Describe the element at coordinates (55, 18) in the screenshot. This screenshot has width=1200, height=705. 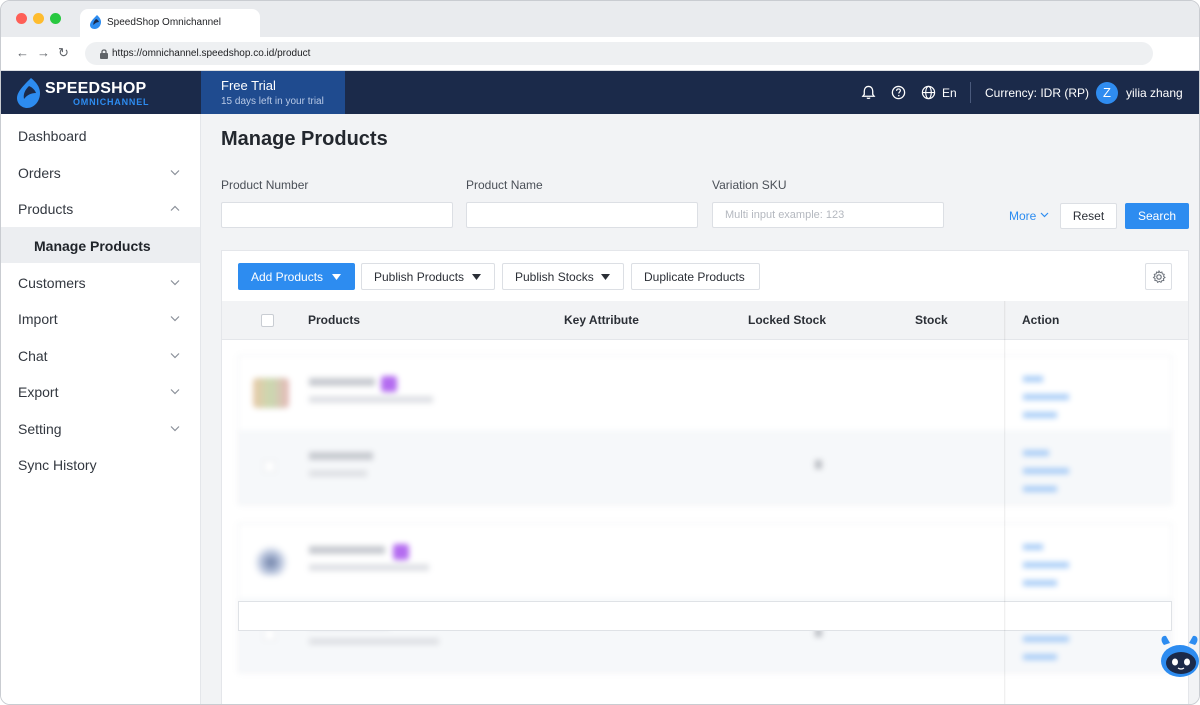
I see `maximize-window-button` at that location.